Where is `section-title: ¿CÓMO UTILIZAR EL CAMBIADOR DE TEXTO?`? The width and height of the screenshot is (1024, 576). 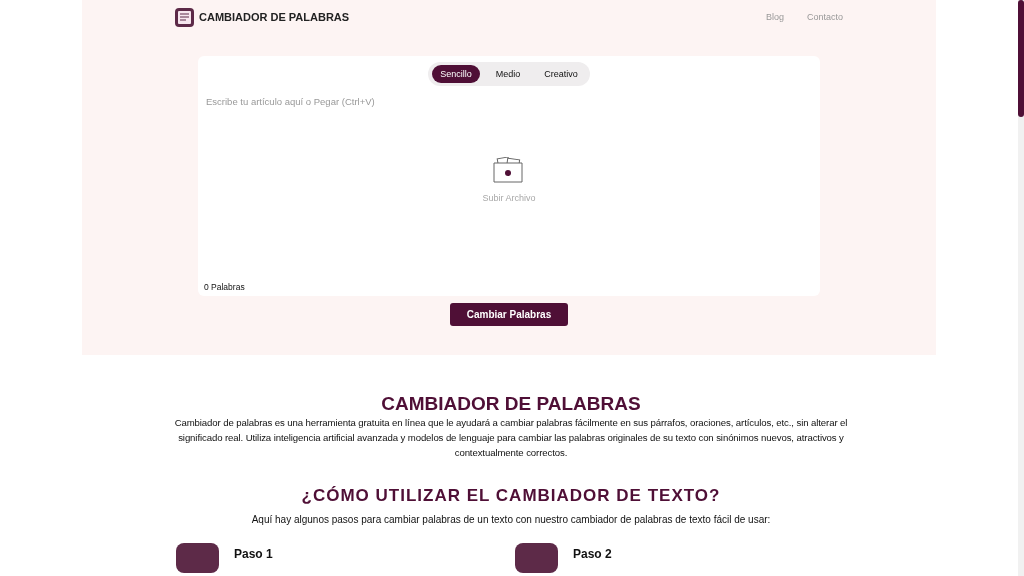 section-title: ¿CÓMO UTILIZAR EL CAMBIADOR DE TEXTO? is located at coordinates (511, 496).